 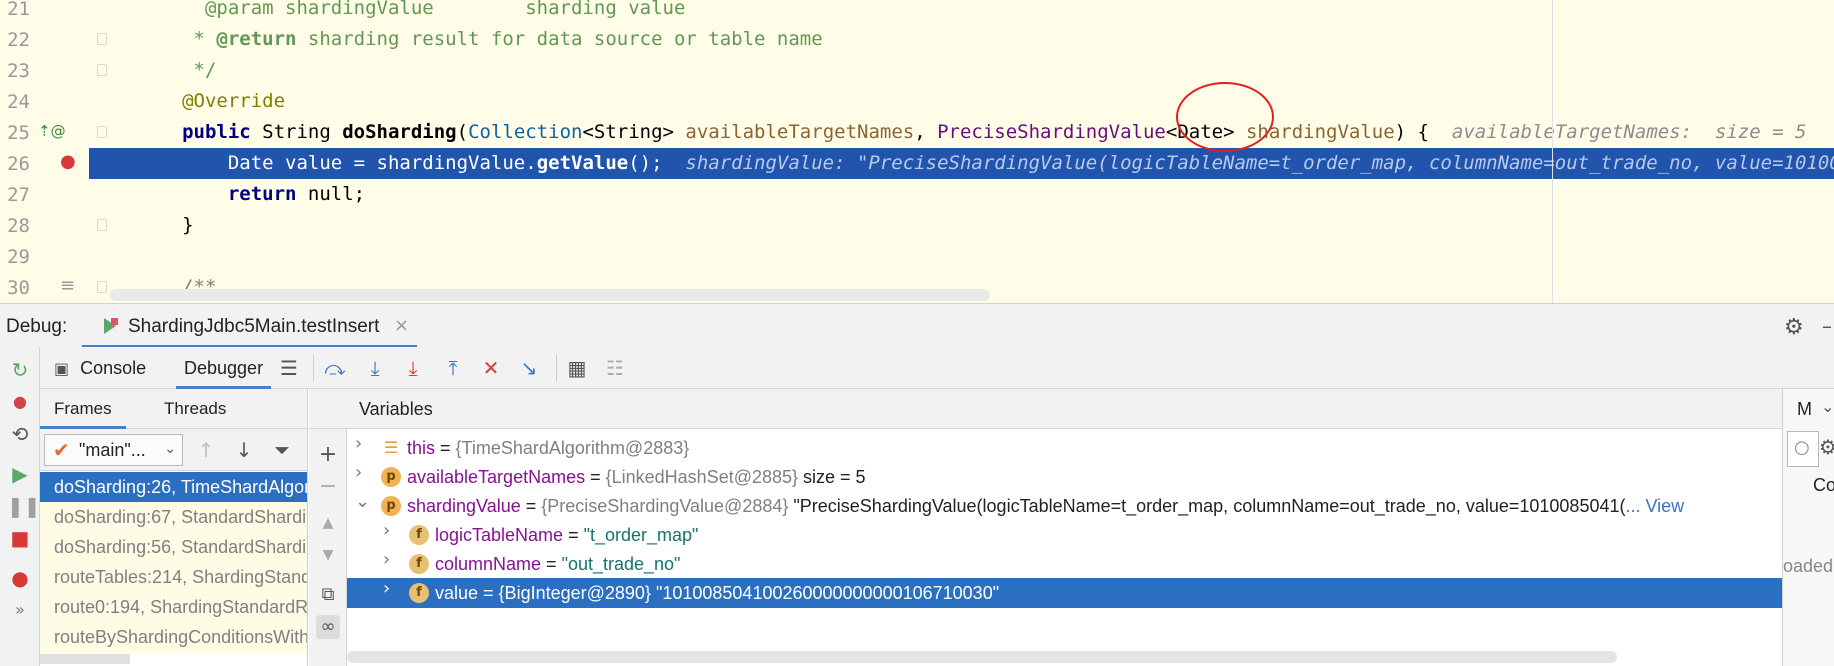 What do you see at coordinates (173, 547) in the screenshot?
I see `frame-item: doSharding:56, StandardShardingStrategy` at bounding box center [173, 547].